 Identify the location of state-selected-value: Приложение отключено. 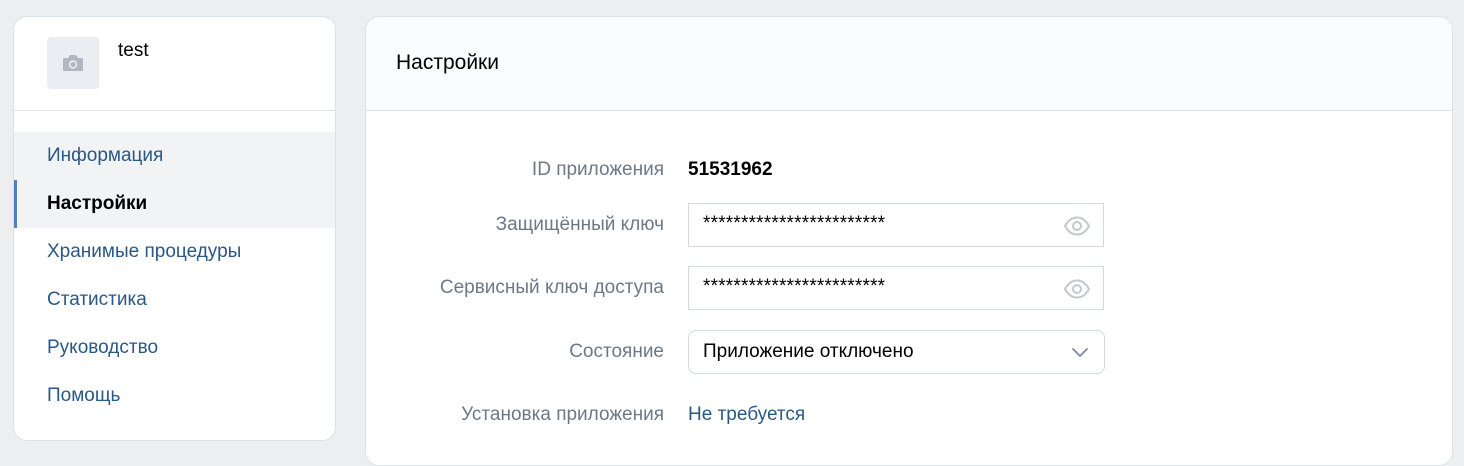
(808, 351).